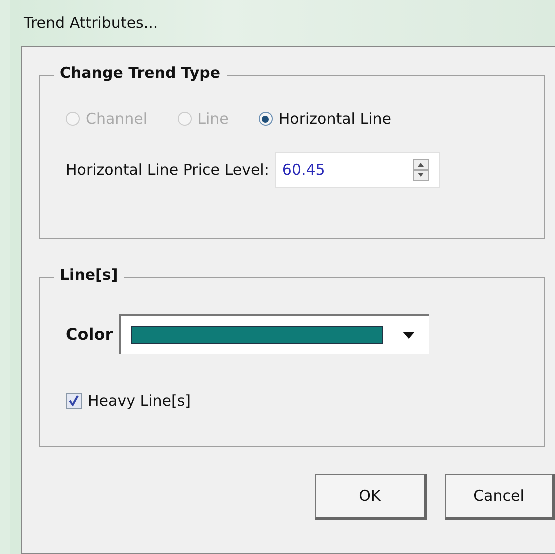  I want to click on cancel-button: Cancel, so click(500, 497).